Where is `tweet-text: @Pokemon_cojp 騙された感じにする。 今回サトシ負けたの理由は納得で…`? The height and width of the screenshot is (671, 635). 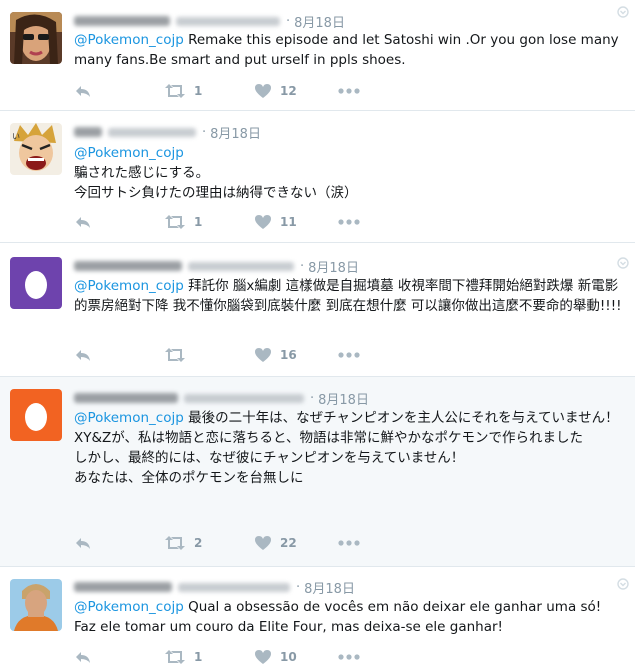
tweet-text: @Pokemon_cojp 騙された感じにする。 今回サトシ負けたの理由は納得で… is located at coordinates (216, 173).